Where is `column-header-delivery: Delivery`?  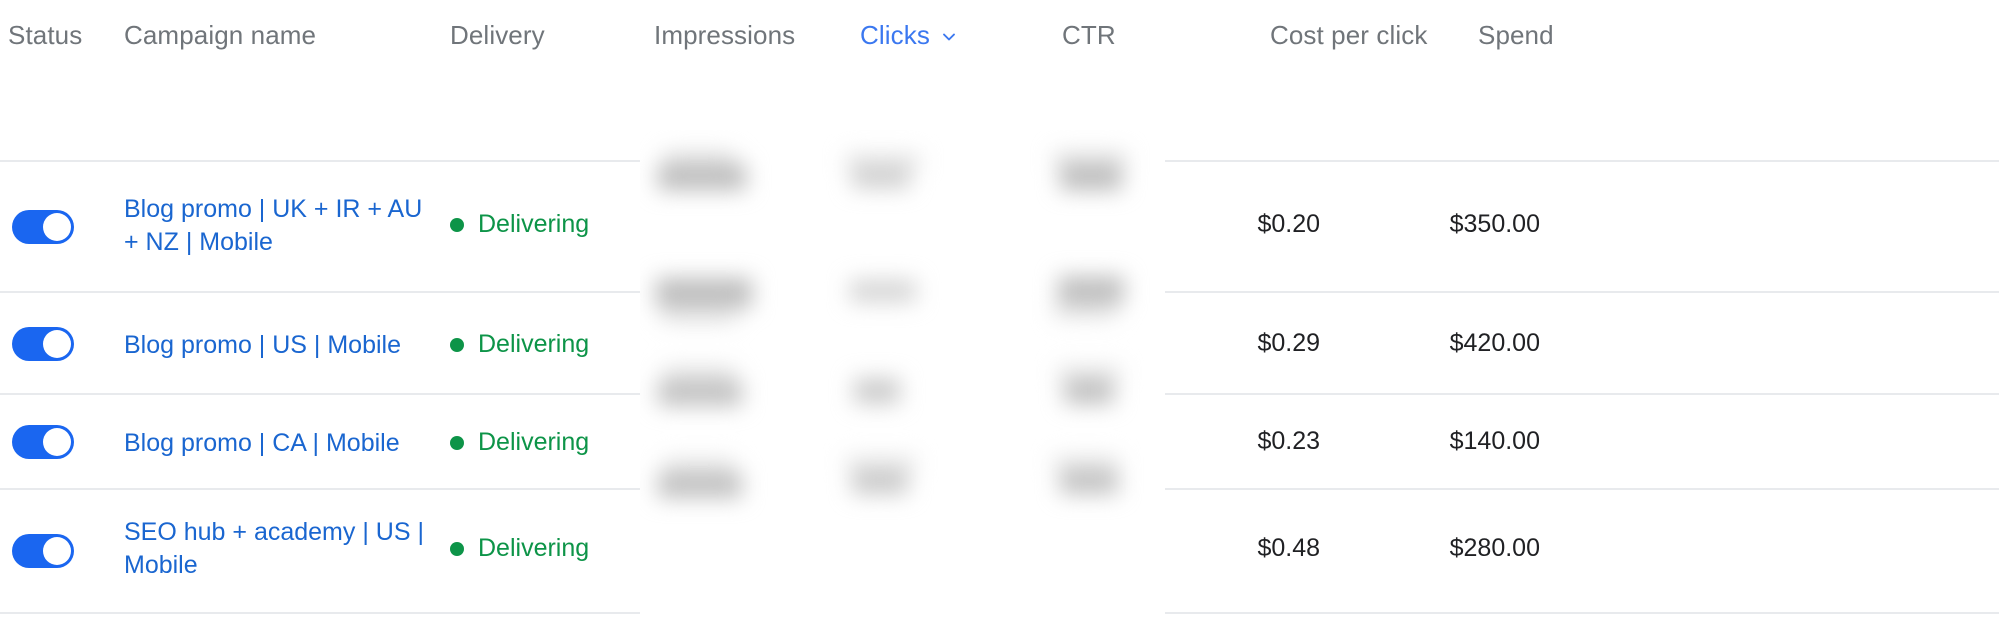 column-header-delivery: Delivery is located at coordinates (545, 35).